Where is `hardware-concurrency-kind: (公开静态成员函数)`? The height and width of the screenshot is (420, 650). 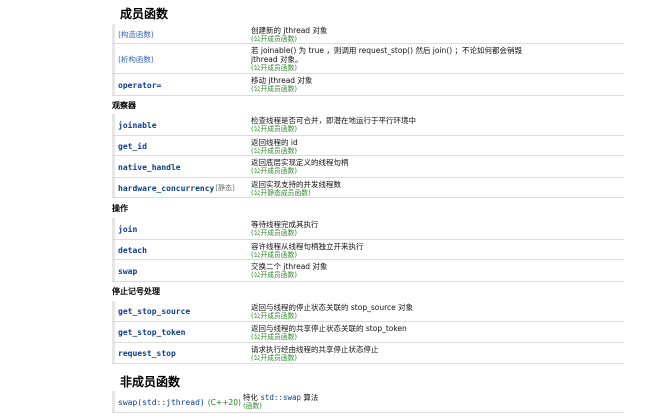
hardware-concurrency-kind: (公开静态成员函数) is located at coordinates (436, 193).